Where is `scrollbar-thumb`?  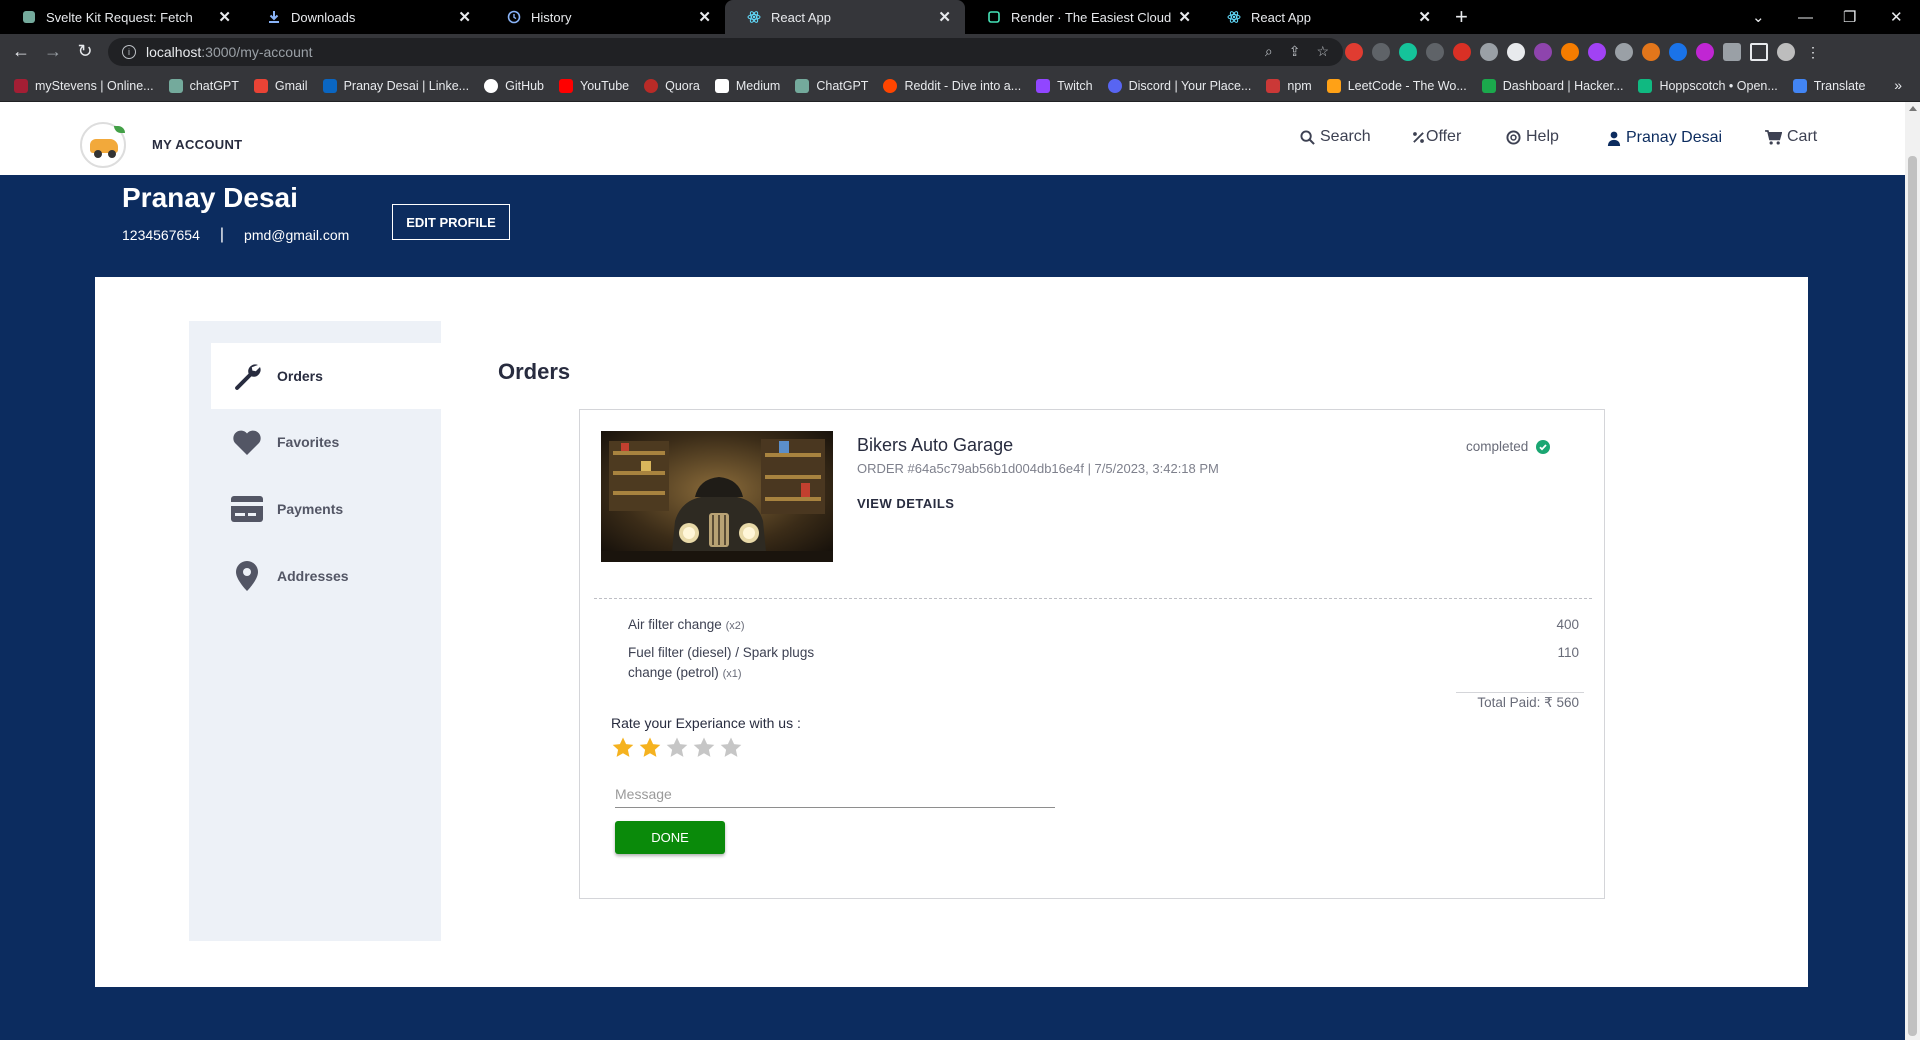
scrollbar-thumb is located at coordinates (1912, 596).